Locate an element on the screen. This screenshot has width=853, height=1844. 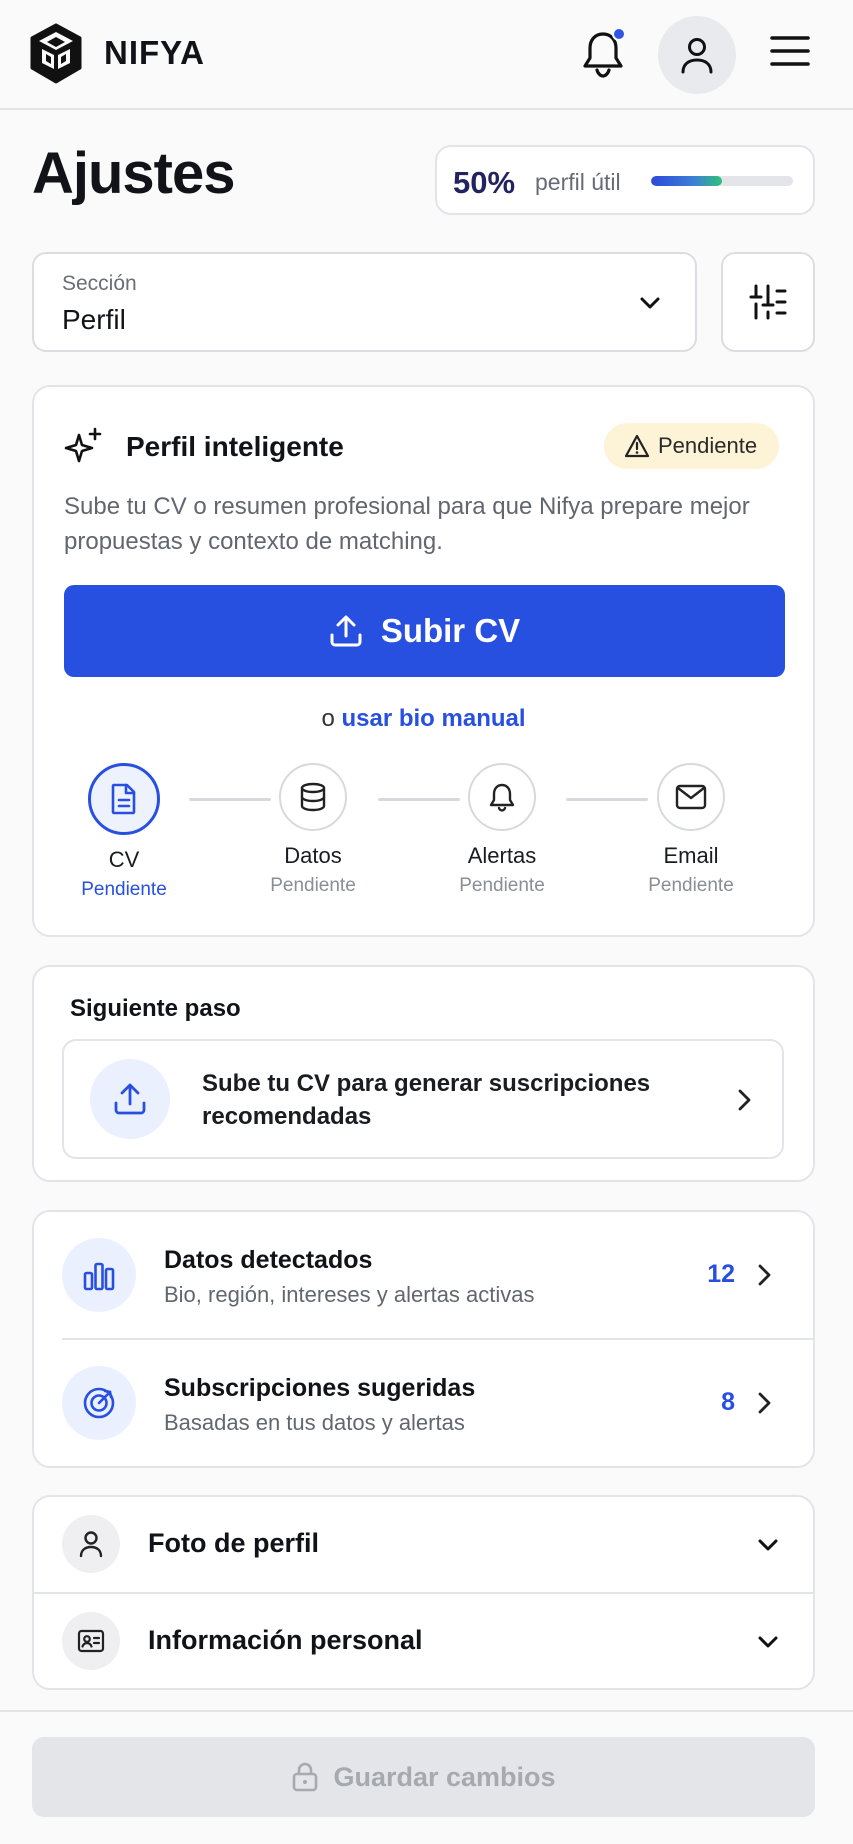
filter-settings-button is located at coordinates (768, 302).